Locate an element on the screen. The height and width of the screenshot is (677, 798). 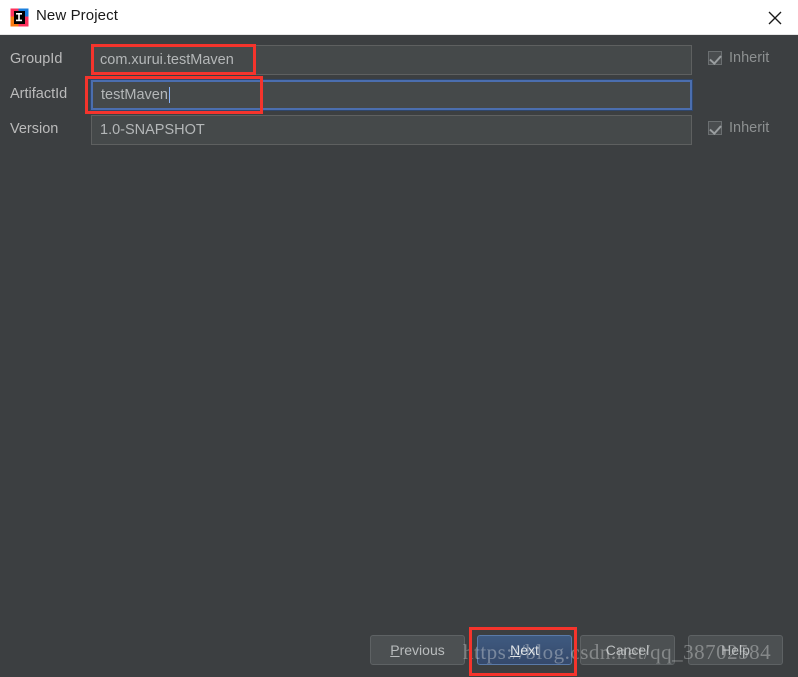
previous-button: Previous is located at coordinates (417, 650).